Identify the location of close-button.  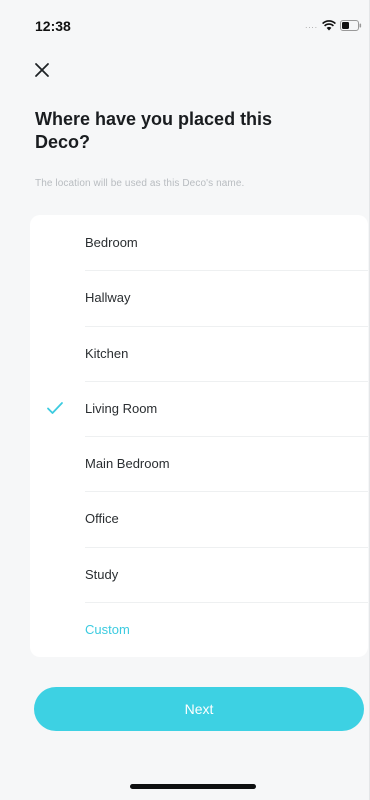
(42, 70).